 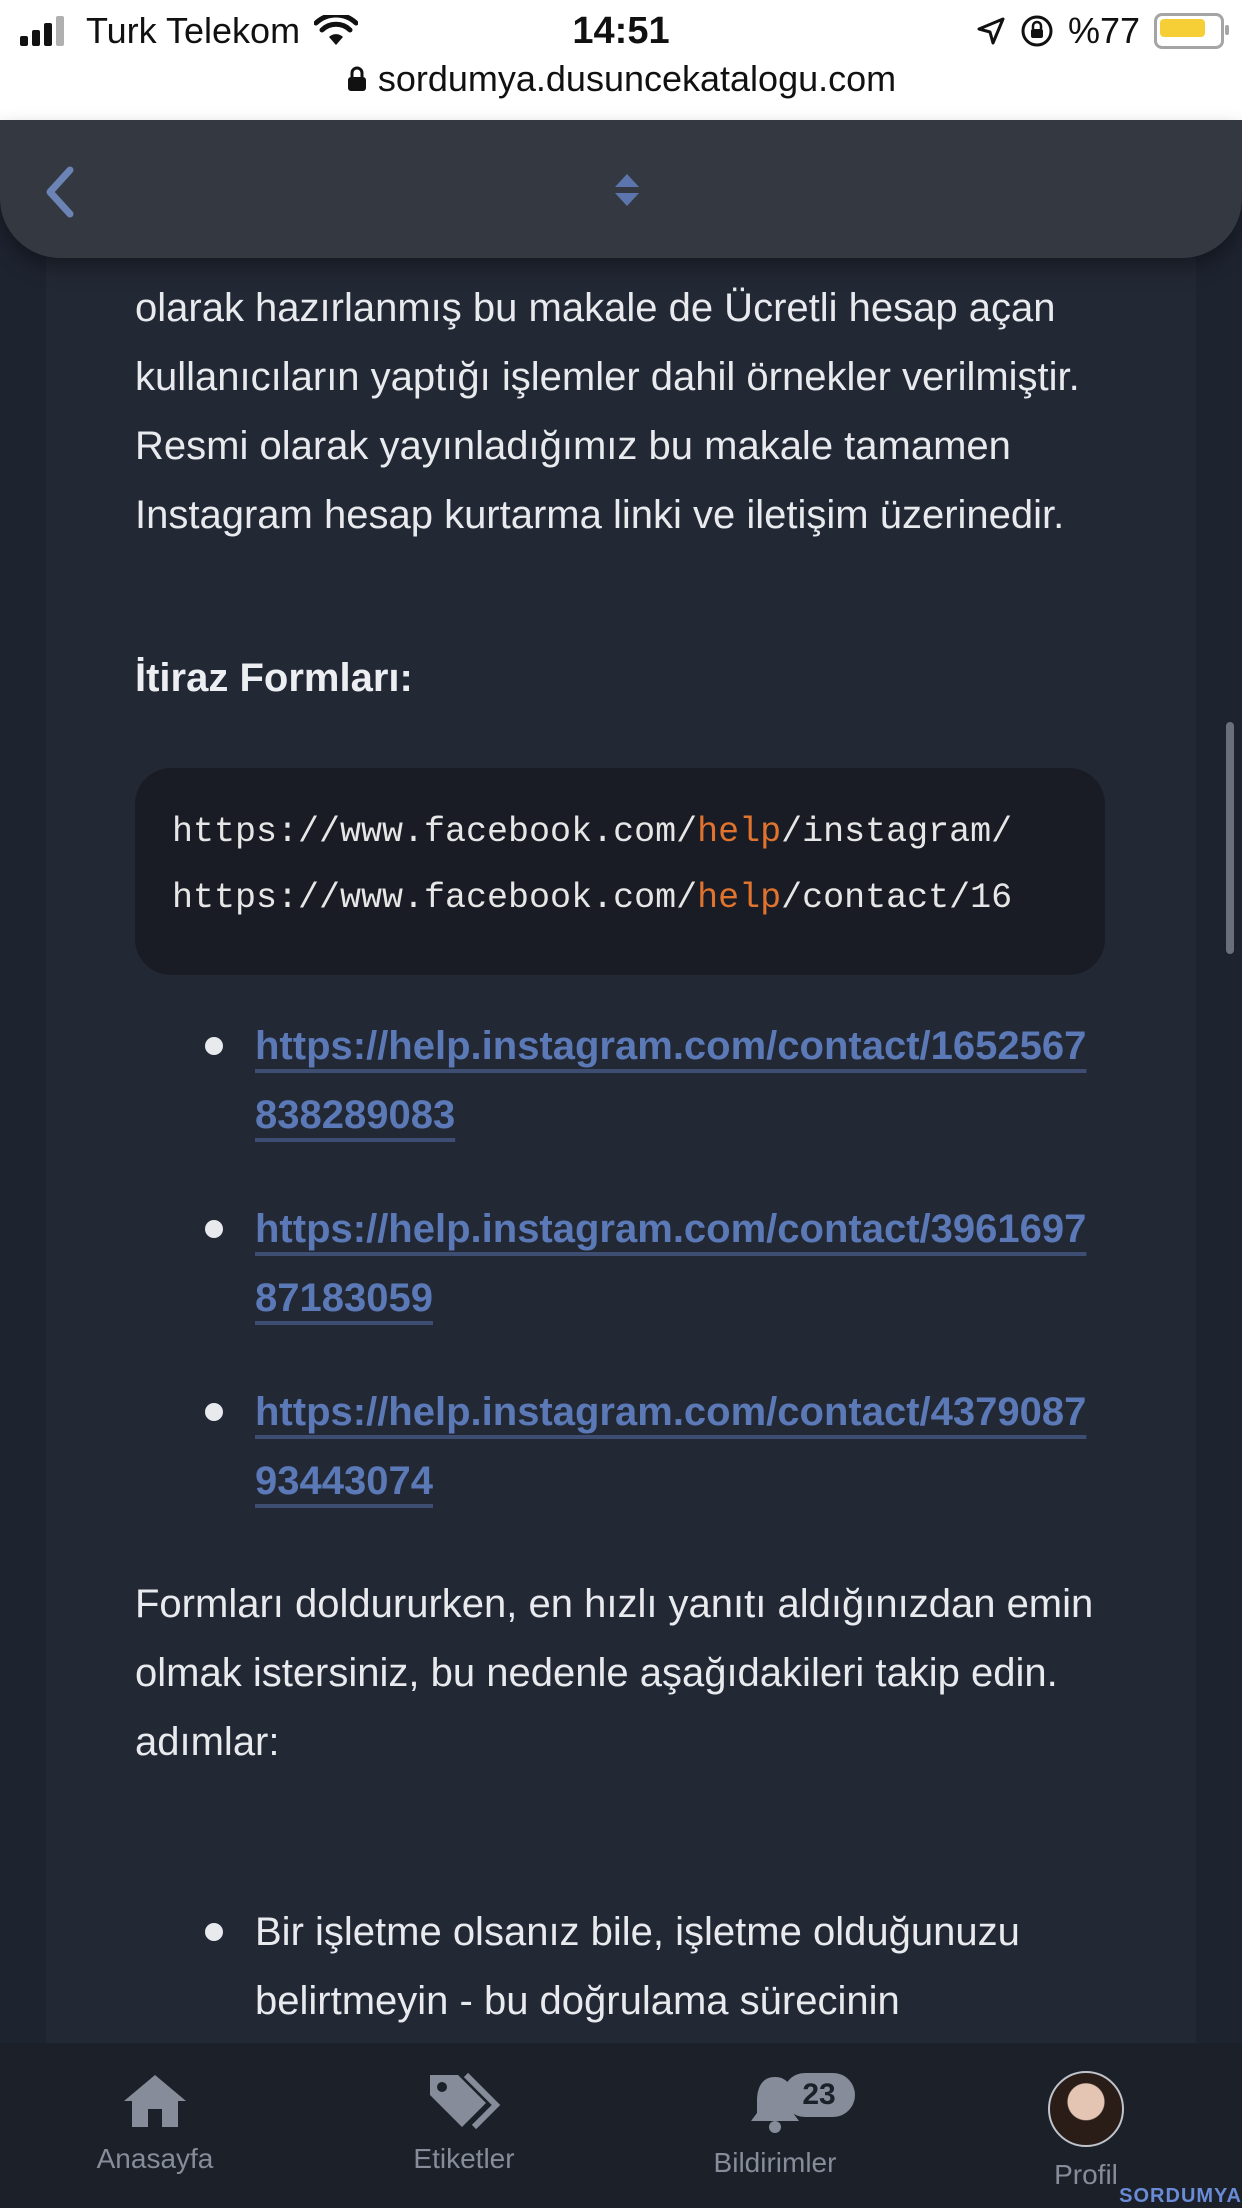 I want to click on nav-label: Etiketler, so click(x=464, y=2158).